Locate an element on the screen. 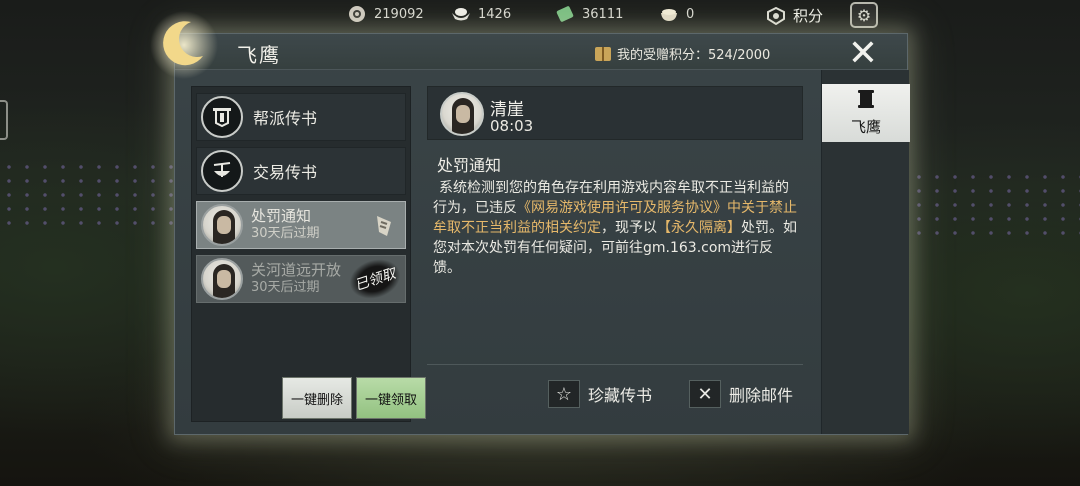 This screenshot has width=1080, height=486. currency-jade: 36111 is located at coordinates (588, 14).